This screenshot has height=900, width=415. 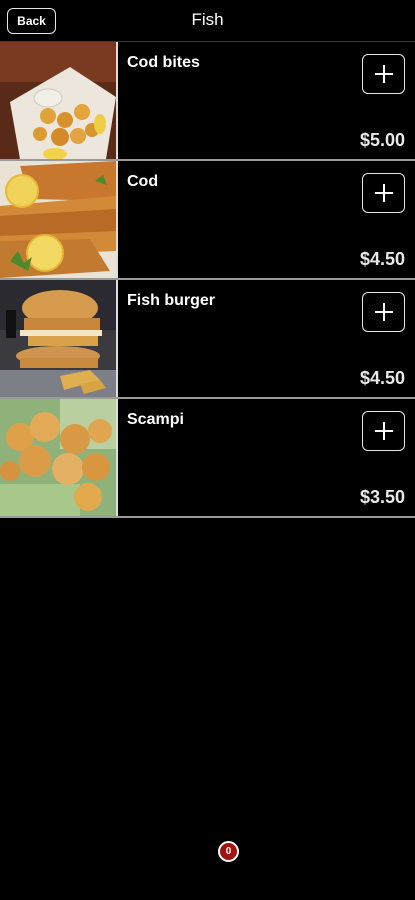 I want to click on list-item: Cod bites $5.00, so click(x=207, y=101).